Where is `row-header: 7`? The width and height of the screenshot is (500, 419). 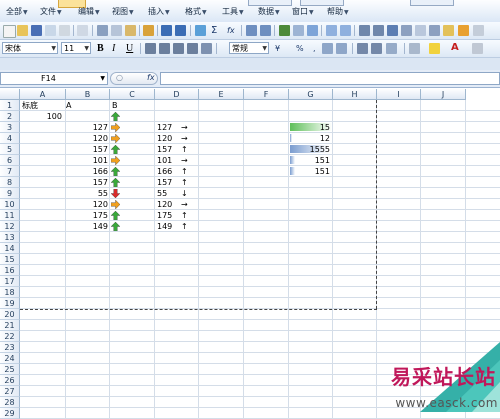
row-header: 7 is located at coordinates (10, 171).